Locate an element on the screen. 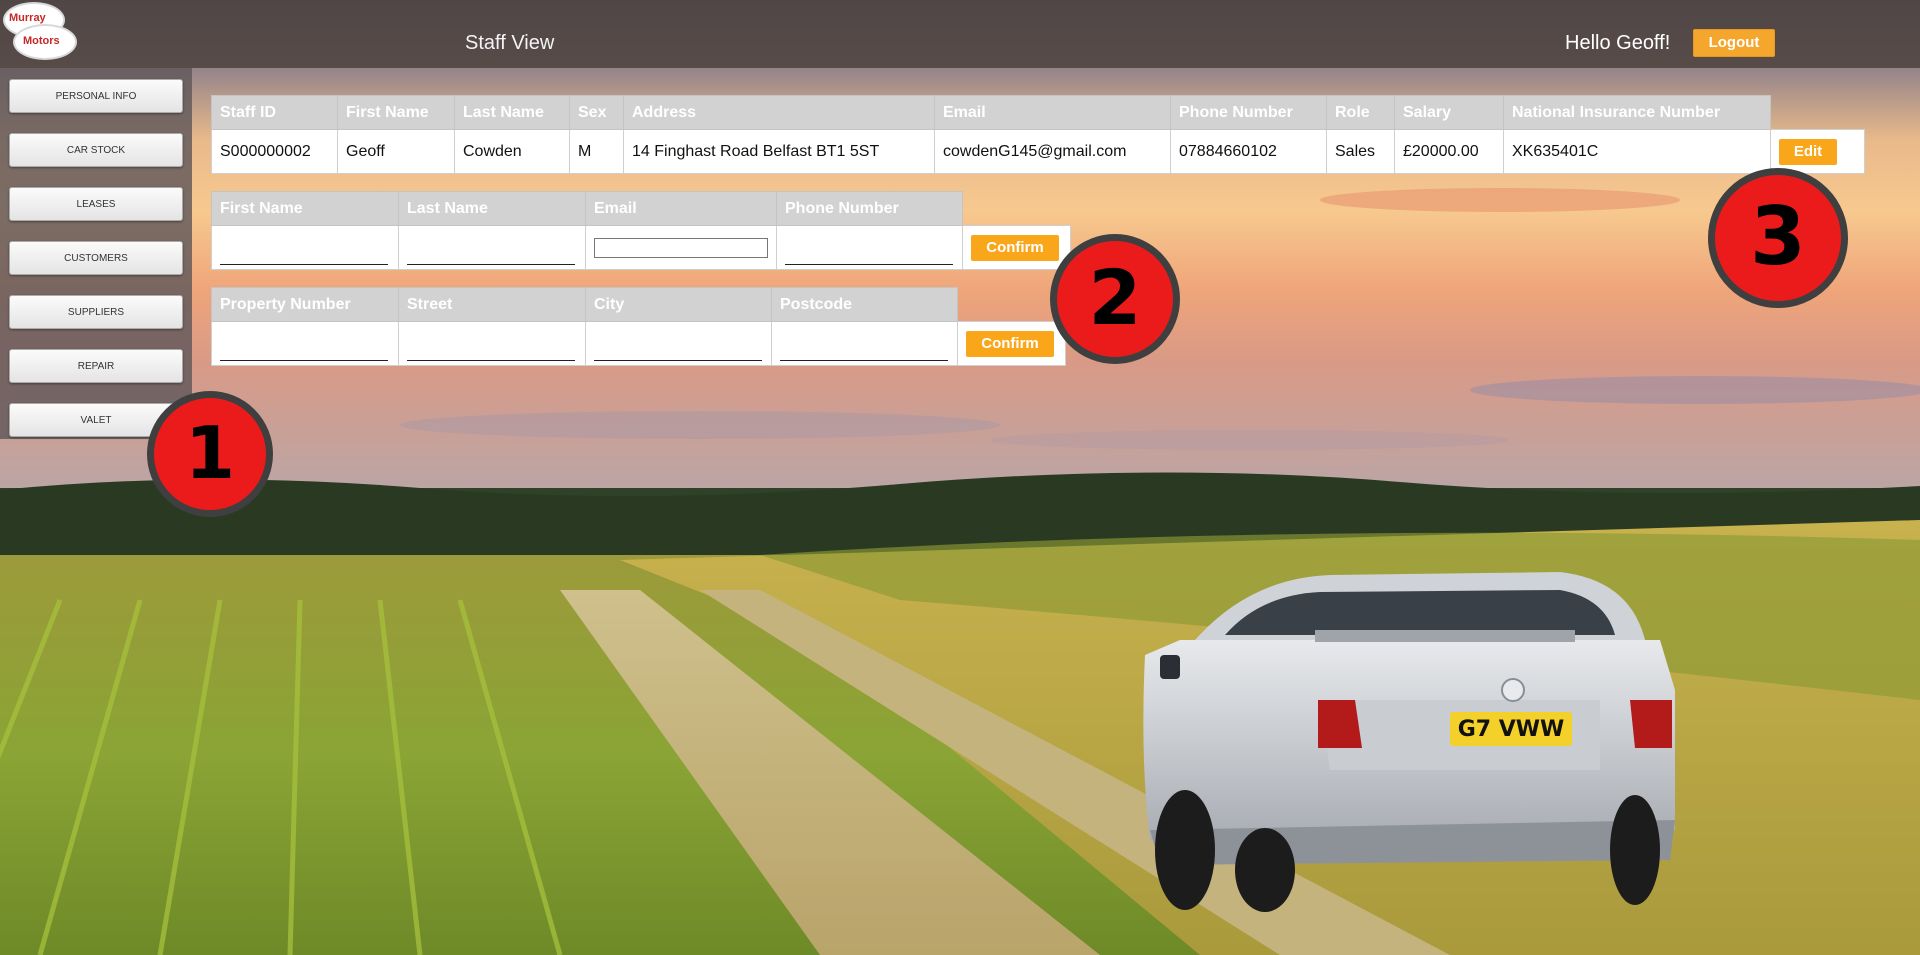  sidebar-item-car-stock: CAR STOCK is located at coordinates (96, 150).